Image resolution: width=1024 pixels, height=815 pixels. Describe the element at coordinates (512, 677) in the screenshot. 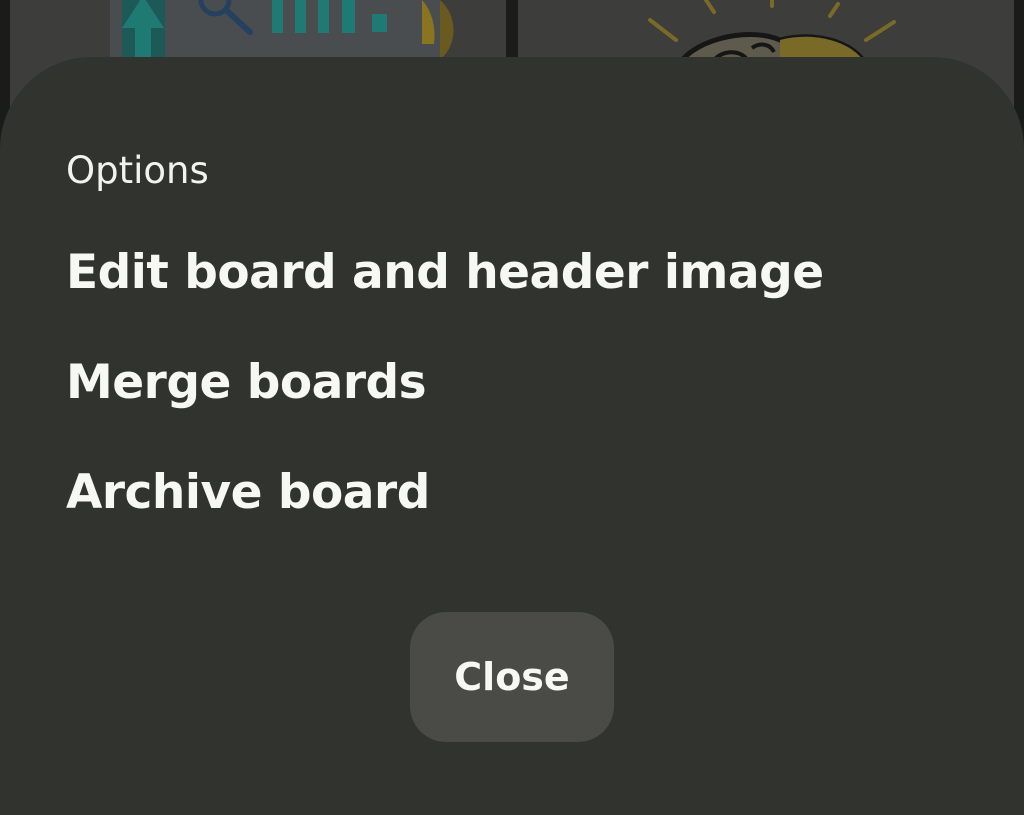

I see `close-button: Close` at that location.